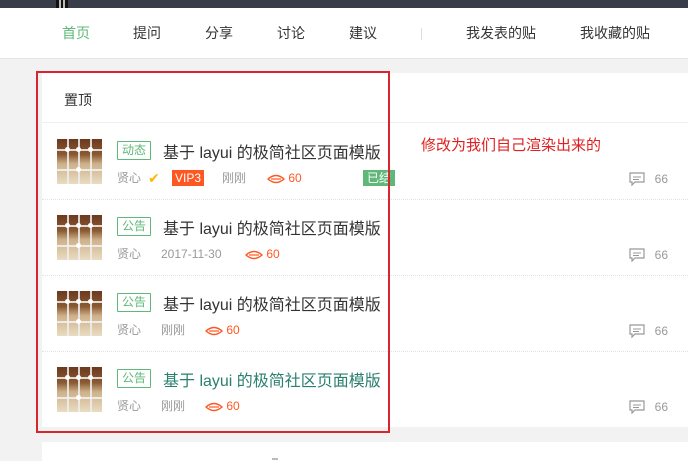 This screenshot has width=688, height=461. I want to click on nav-suggest: 建议, so click(363, 33).